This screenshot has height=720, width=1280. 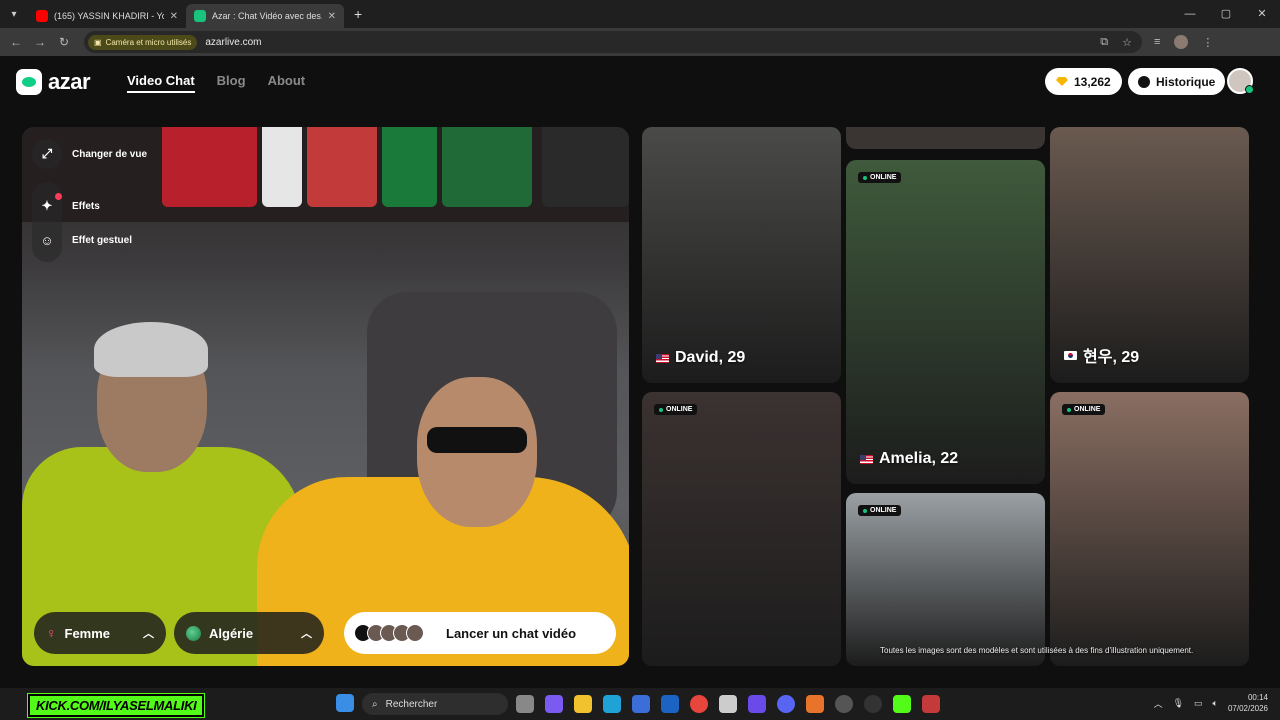 I want to click on file-explorer-icon, so click(x=583, y=704).